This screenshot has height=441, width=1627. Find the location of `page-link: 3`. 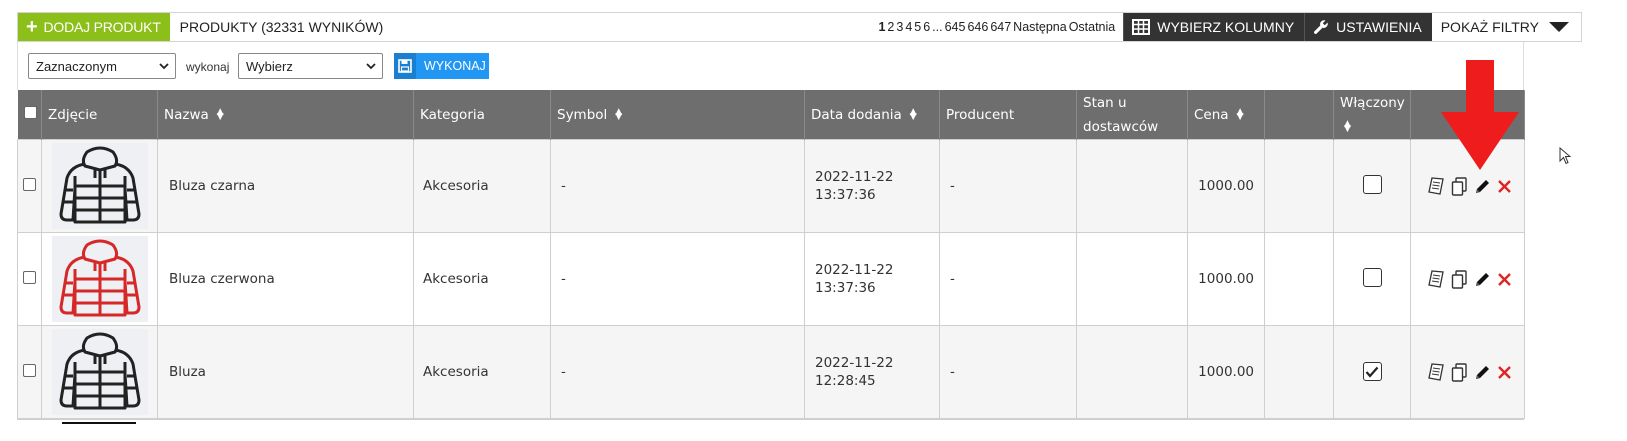

page-link: 3 is located at coordinates (899, 27).